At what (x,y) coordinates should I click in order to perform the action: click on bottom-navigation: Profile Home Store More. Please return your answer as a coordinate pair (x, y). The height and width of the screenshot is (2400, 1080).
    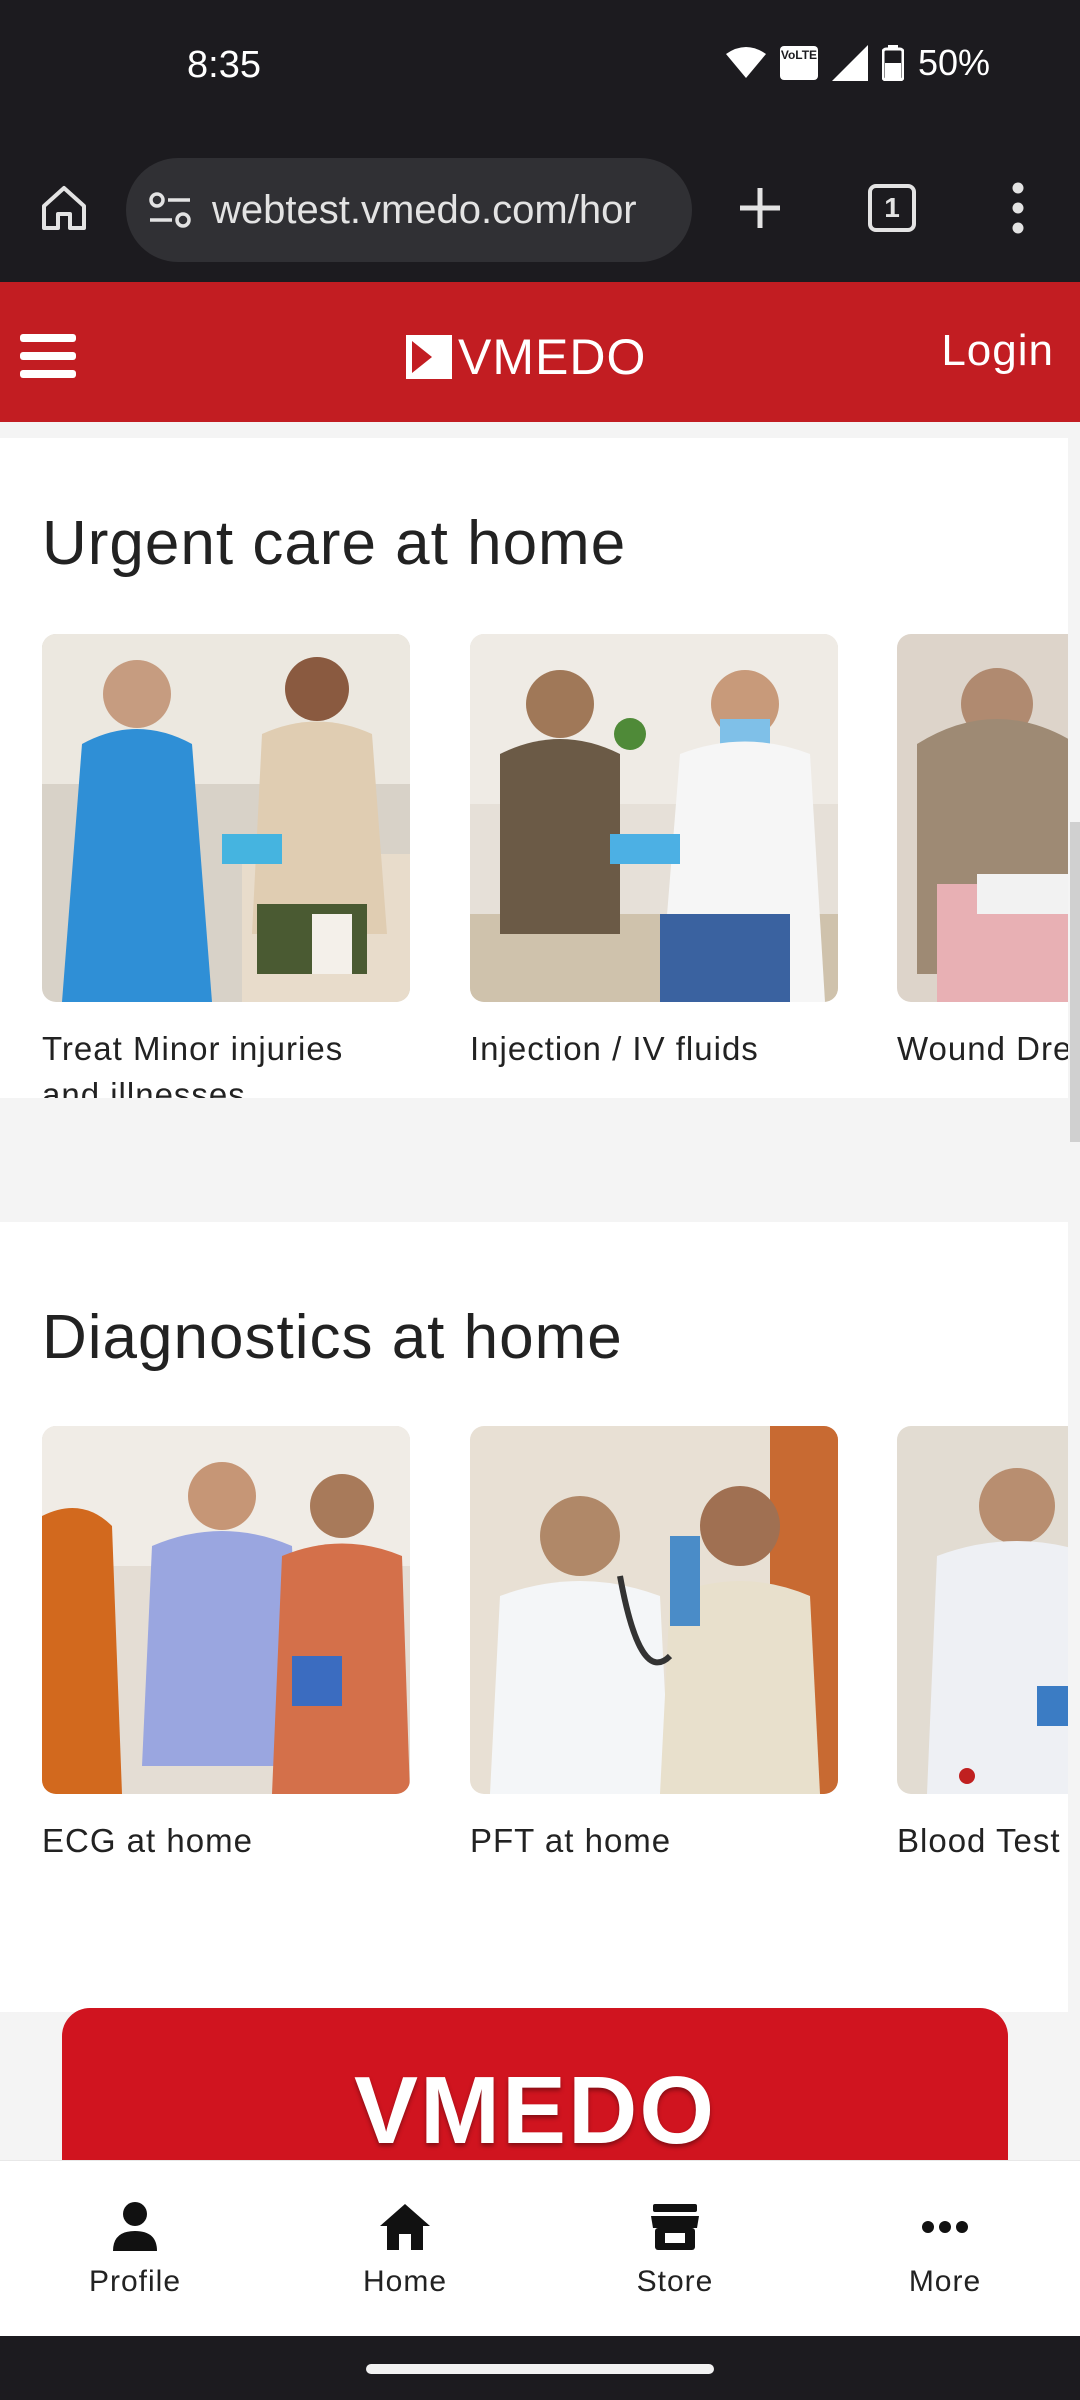
    Looking at the image, I should click on (540, 2248).